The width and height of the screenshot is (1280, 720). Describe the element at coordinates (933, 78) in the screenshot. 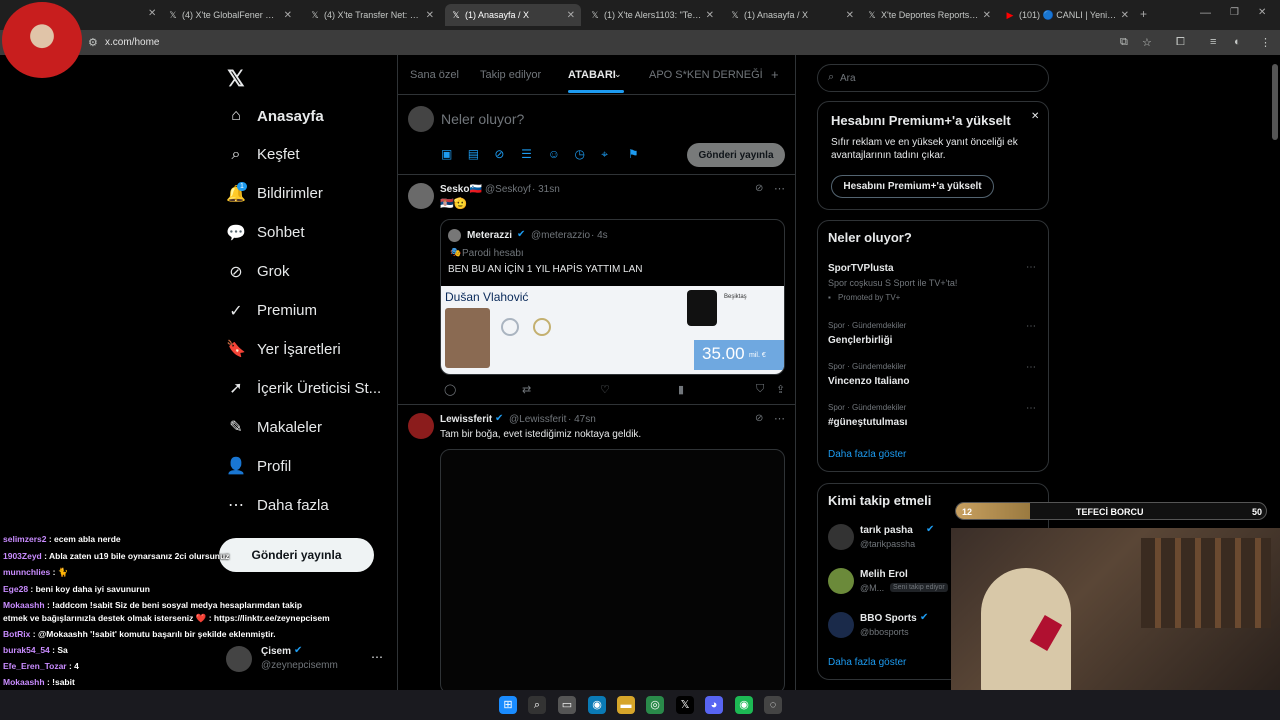

I see `search-box: ⌕ Ara` at that location.